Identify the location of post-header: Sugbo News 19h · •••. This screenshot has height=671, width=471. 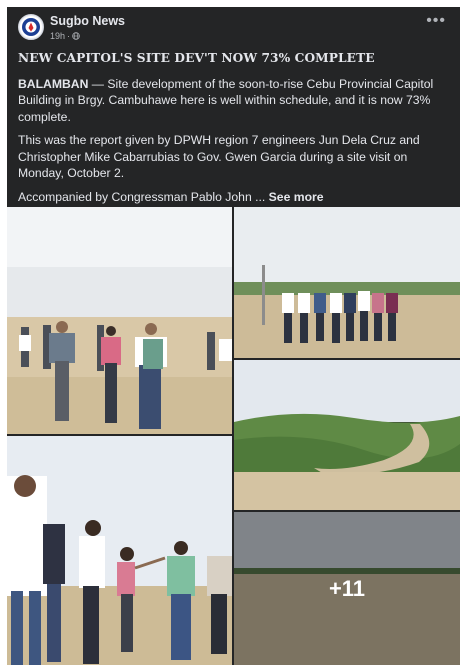
(233, 25).